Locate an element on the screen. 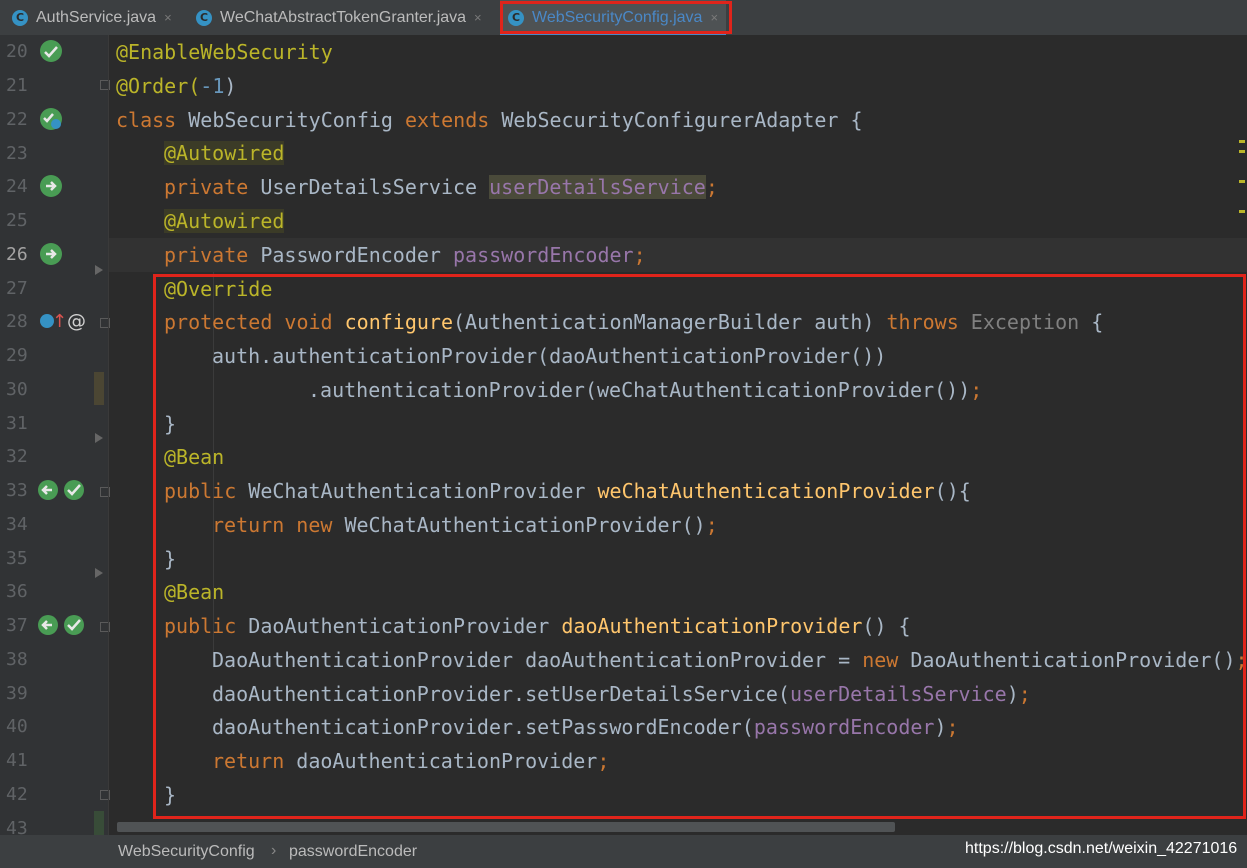 The width and height of the screenshot is (1247, 868). tab-websecurityconfig: C WebSecurityConfig.java × is located at coordinates (613, 17).